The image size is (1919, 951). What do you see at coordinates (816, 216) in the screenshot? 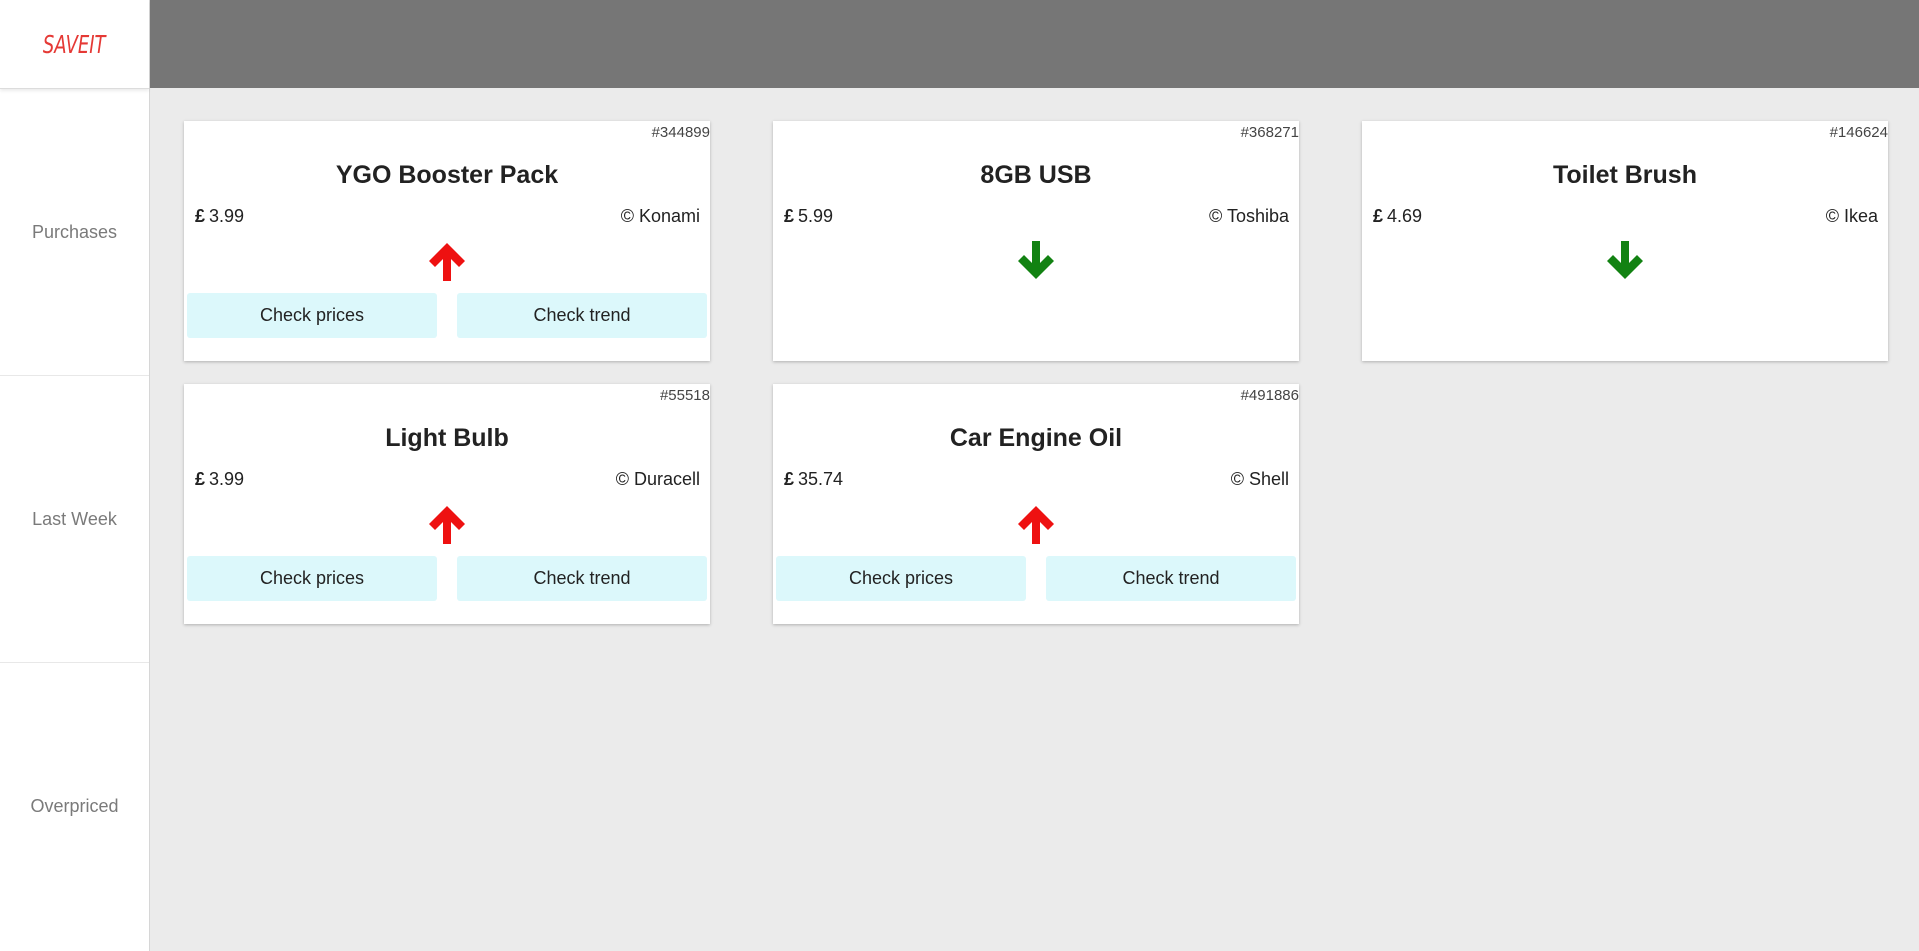
I see `price-value: 5.99` at bounding box center [816, 216].